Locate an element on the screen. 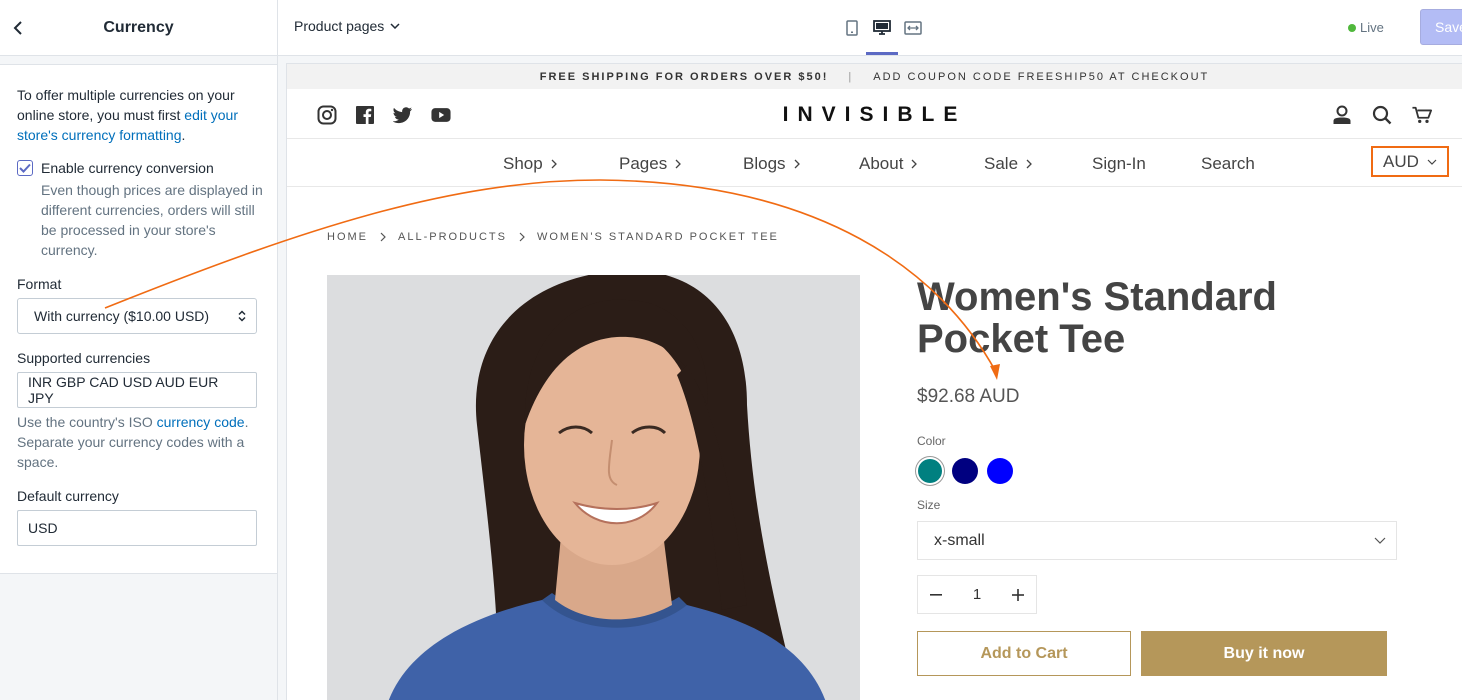 This screenshot has width=1462, height=700. store-header: INVISIBLE is located at coordinates (874, 114).